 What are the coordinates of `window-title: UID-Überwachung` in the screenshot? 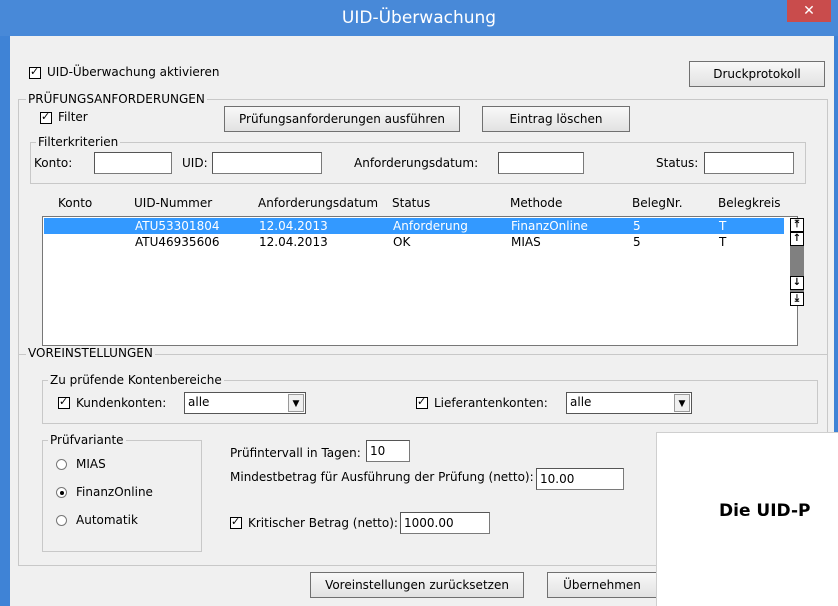 It's located at (419, 18).